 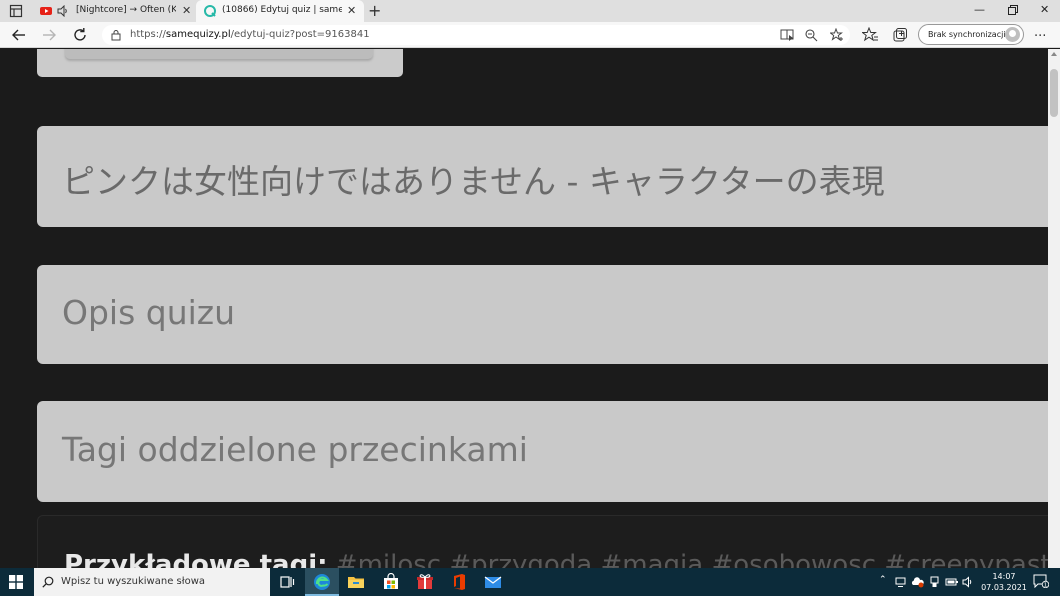 I want to click on zoom-icon, so click(x=811, y=35).